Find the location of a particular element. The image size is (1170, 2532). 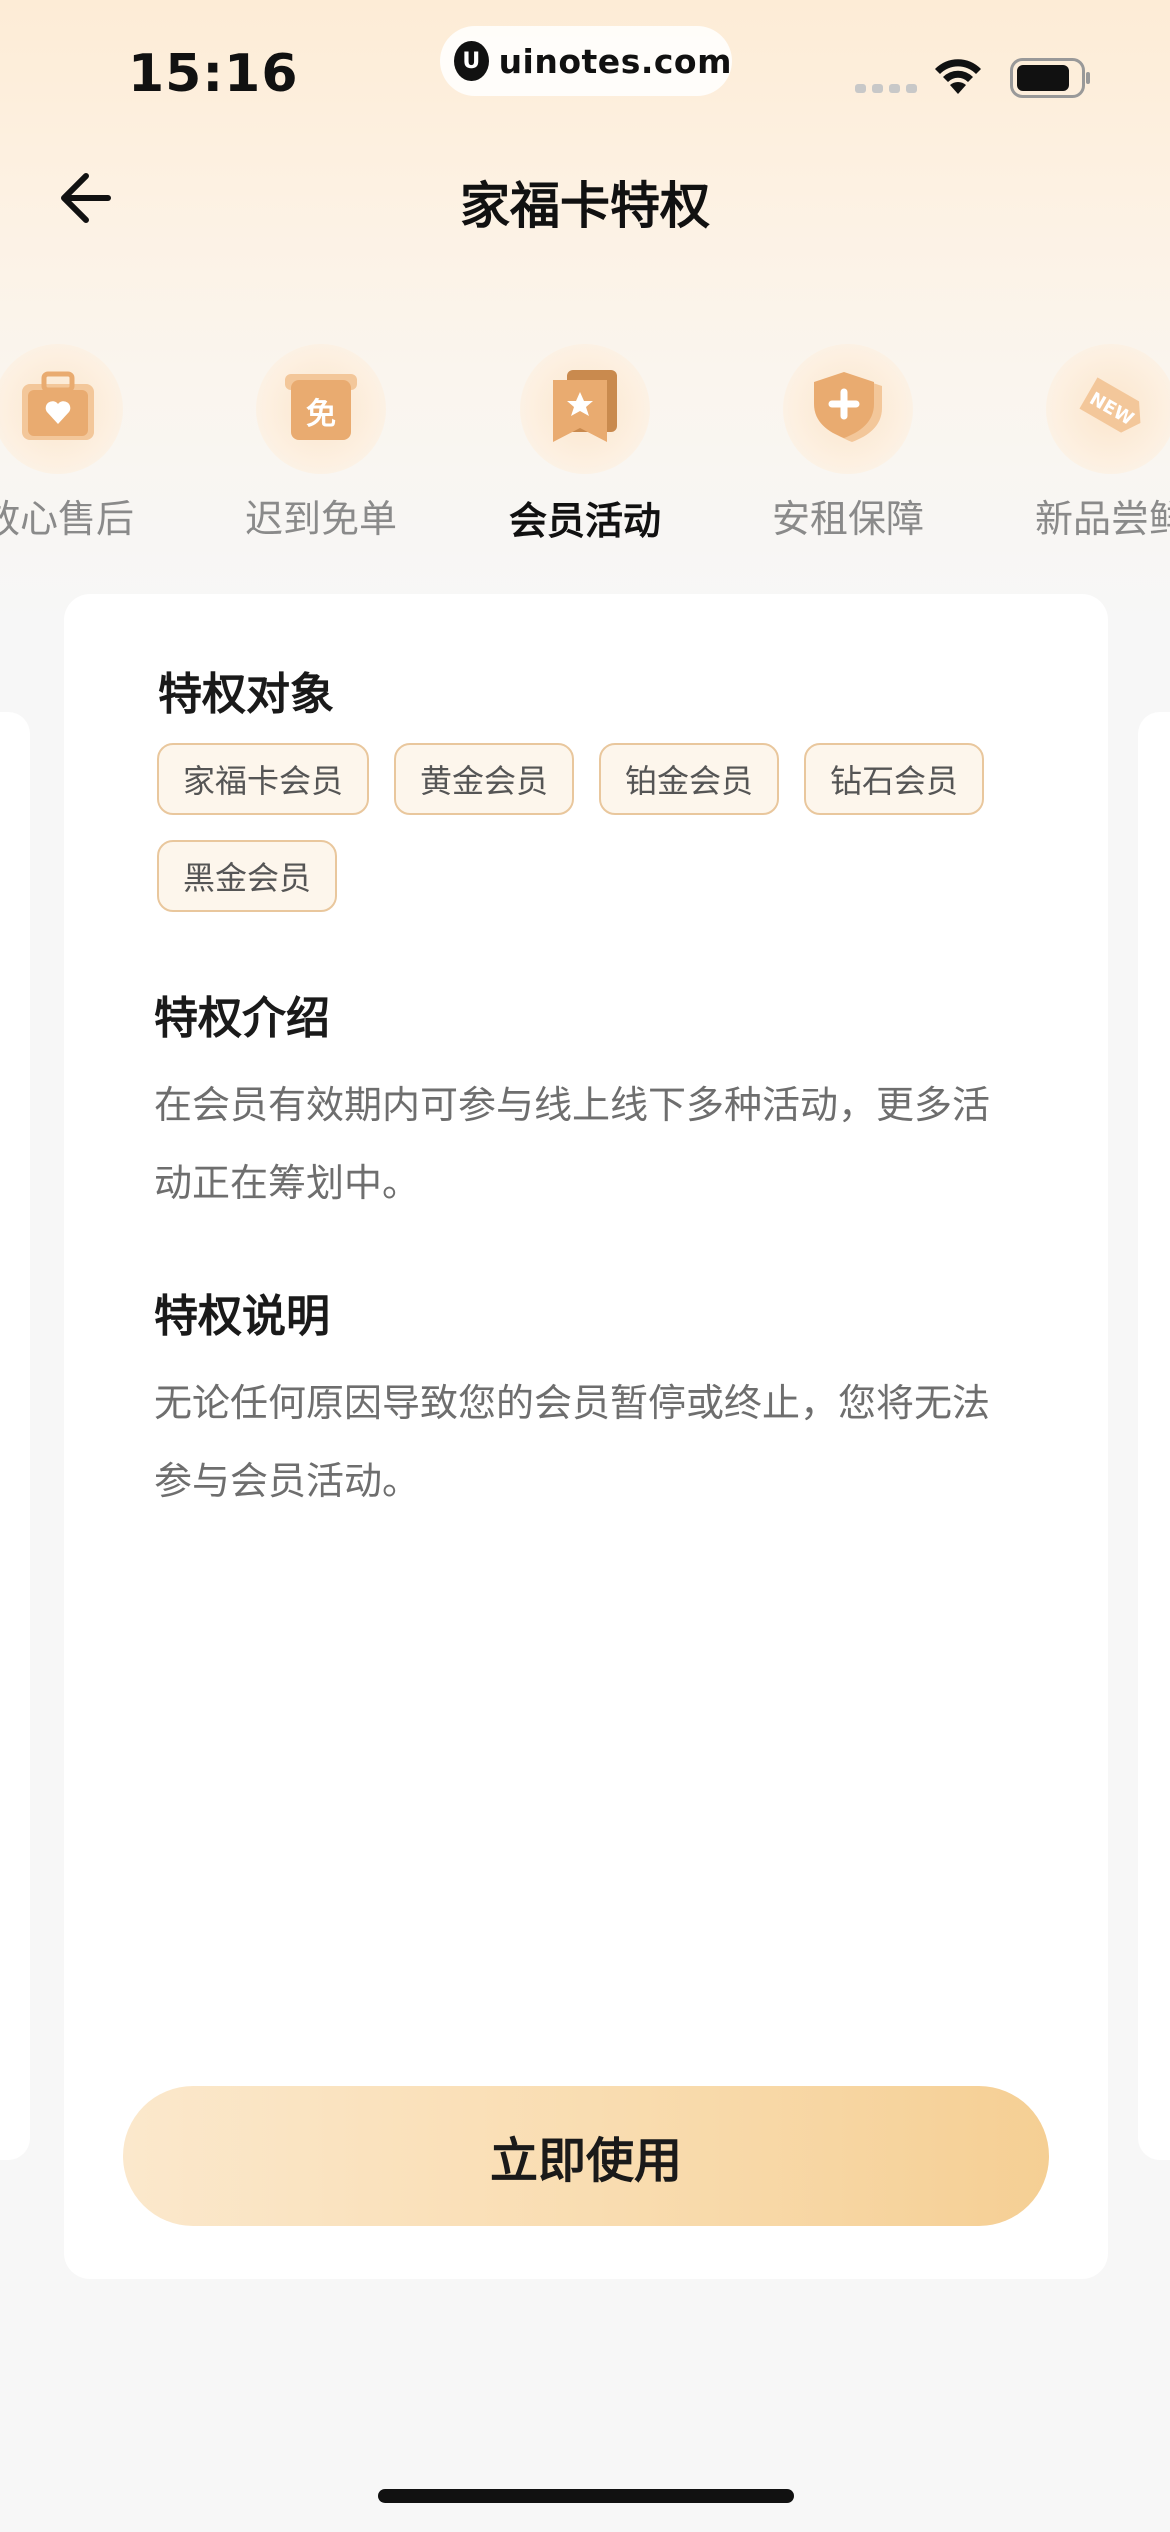

next-card is located at coordinates (1154, 1436).